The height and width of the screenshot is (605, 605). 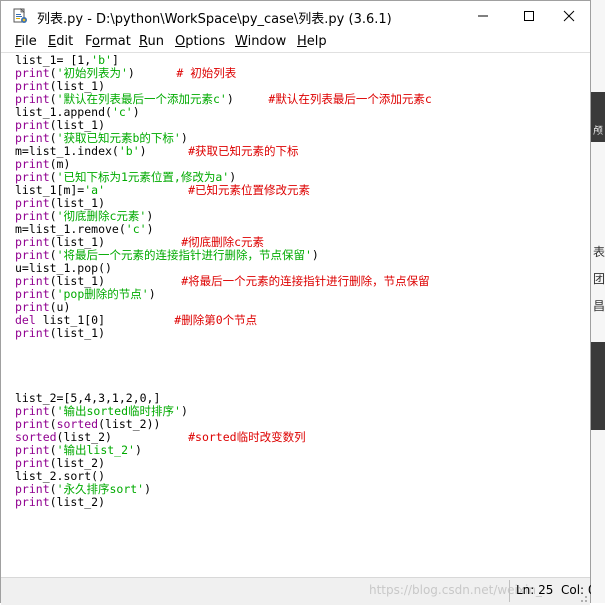 I want to click on line-indicator: Ln: 25, so click(x=535, y=590).